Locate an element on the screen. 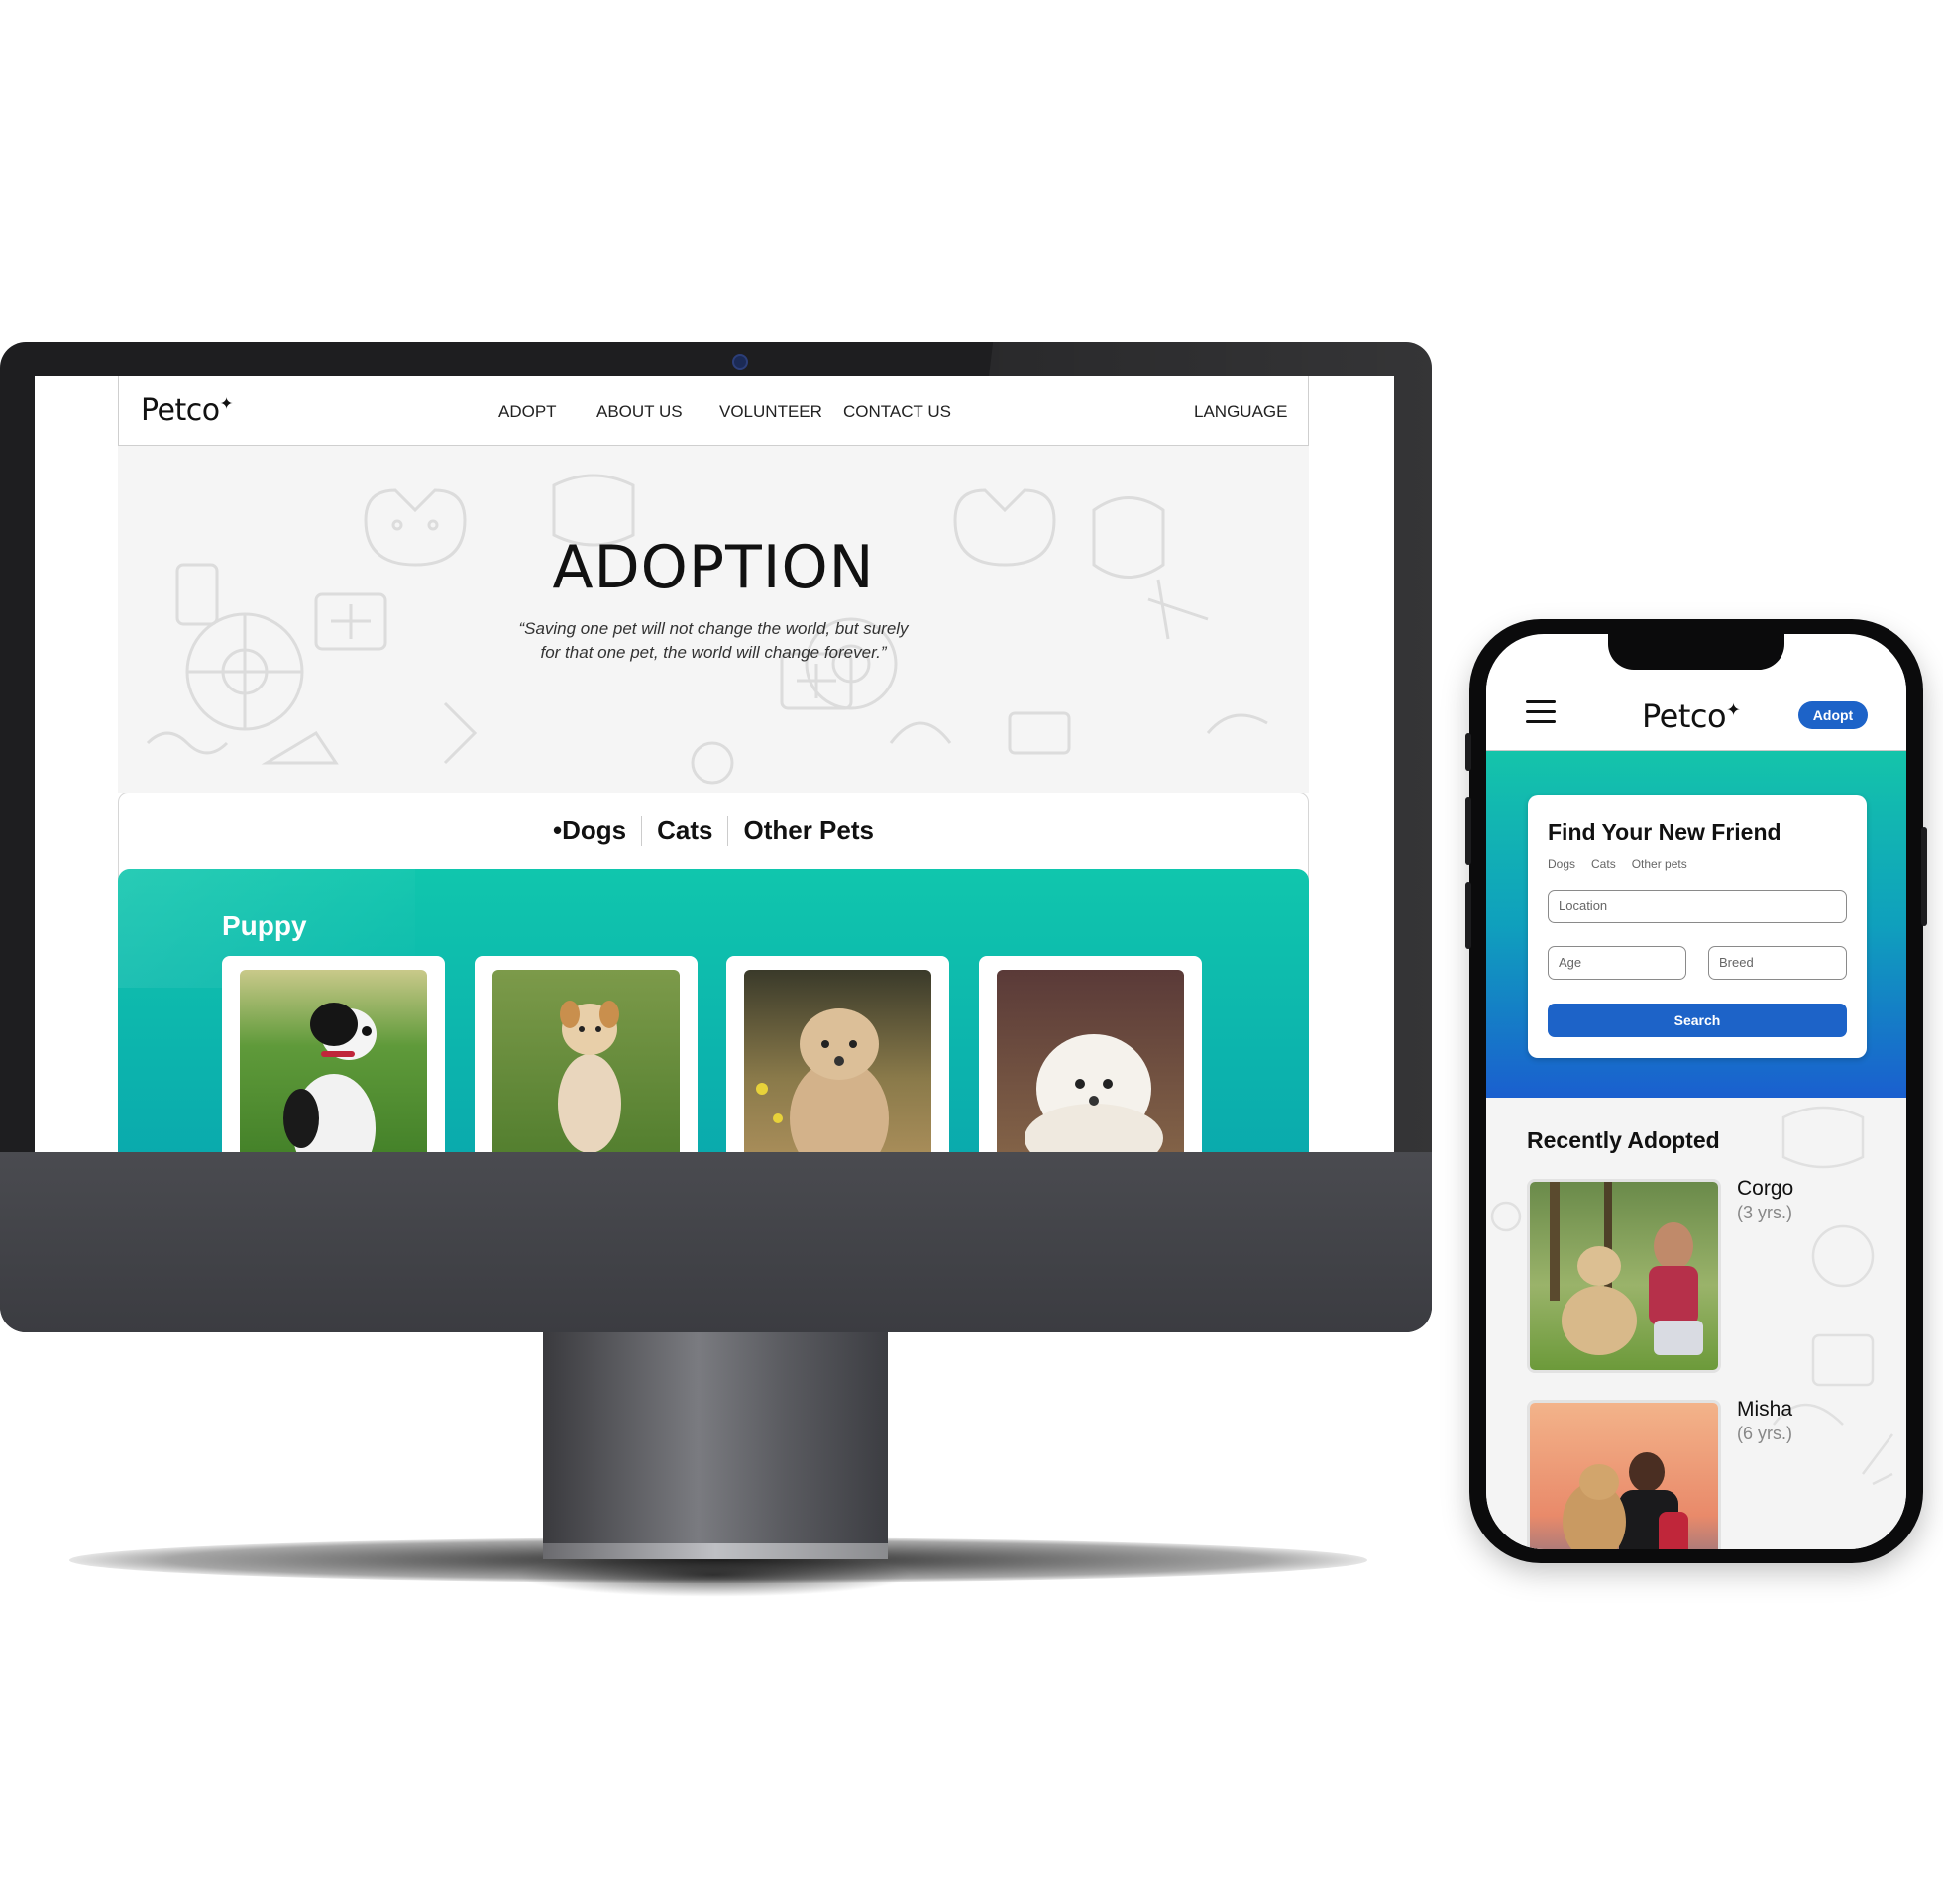 The width and height of the screenshot is (1943, 1904). nav-contact-us: CONTACT US is located at coordinates (897, 412).